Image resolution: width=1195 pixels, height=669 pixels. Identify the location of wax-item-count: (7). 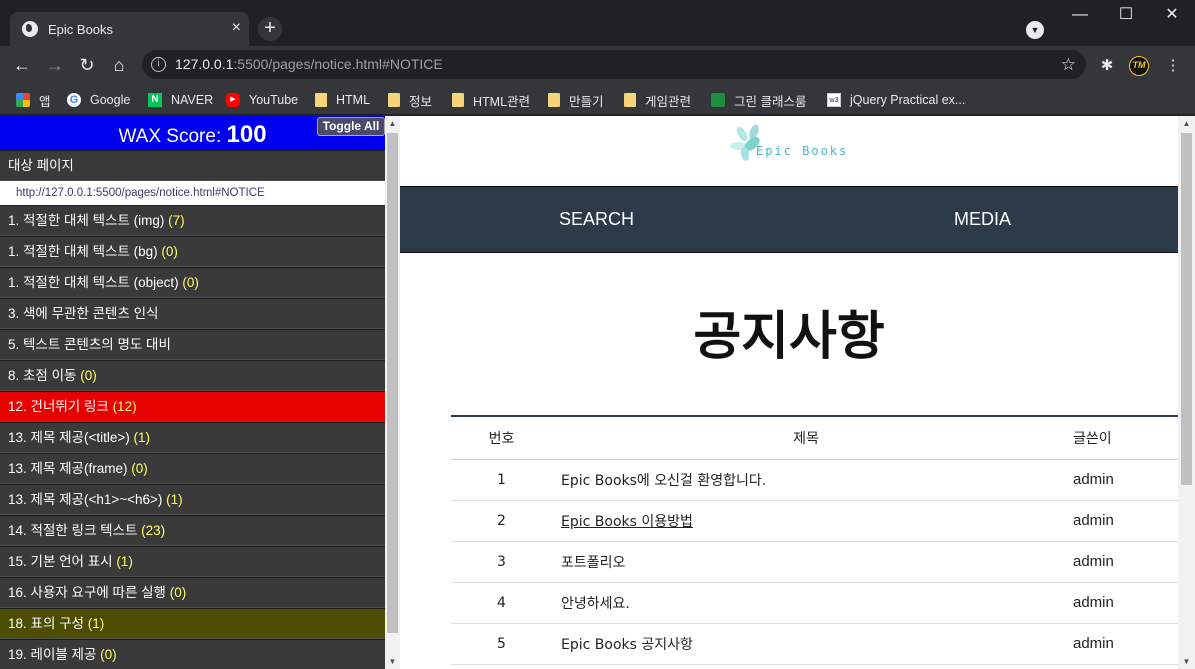
(176, 220).